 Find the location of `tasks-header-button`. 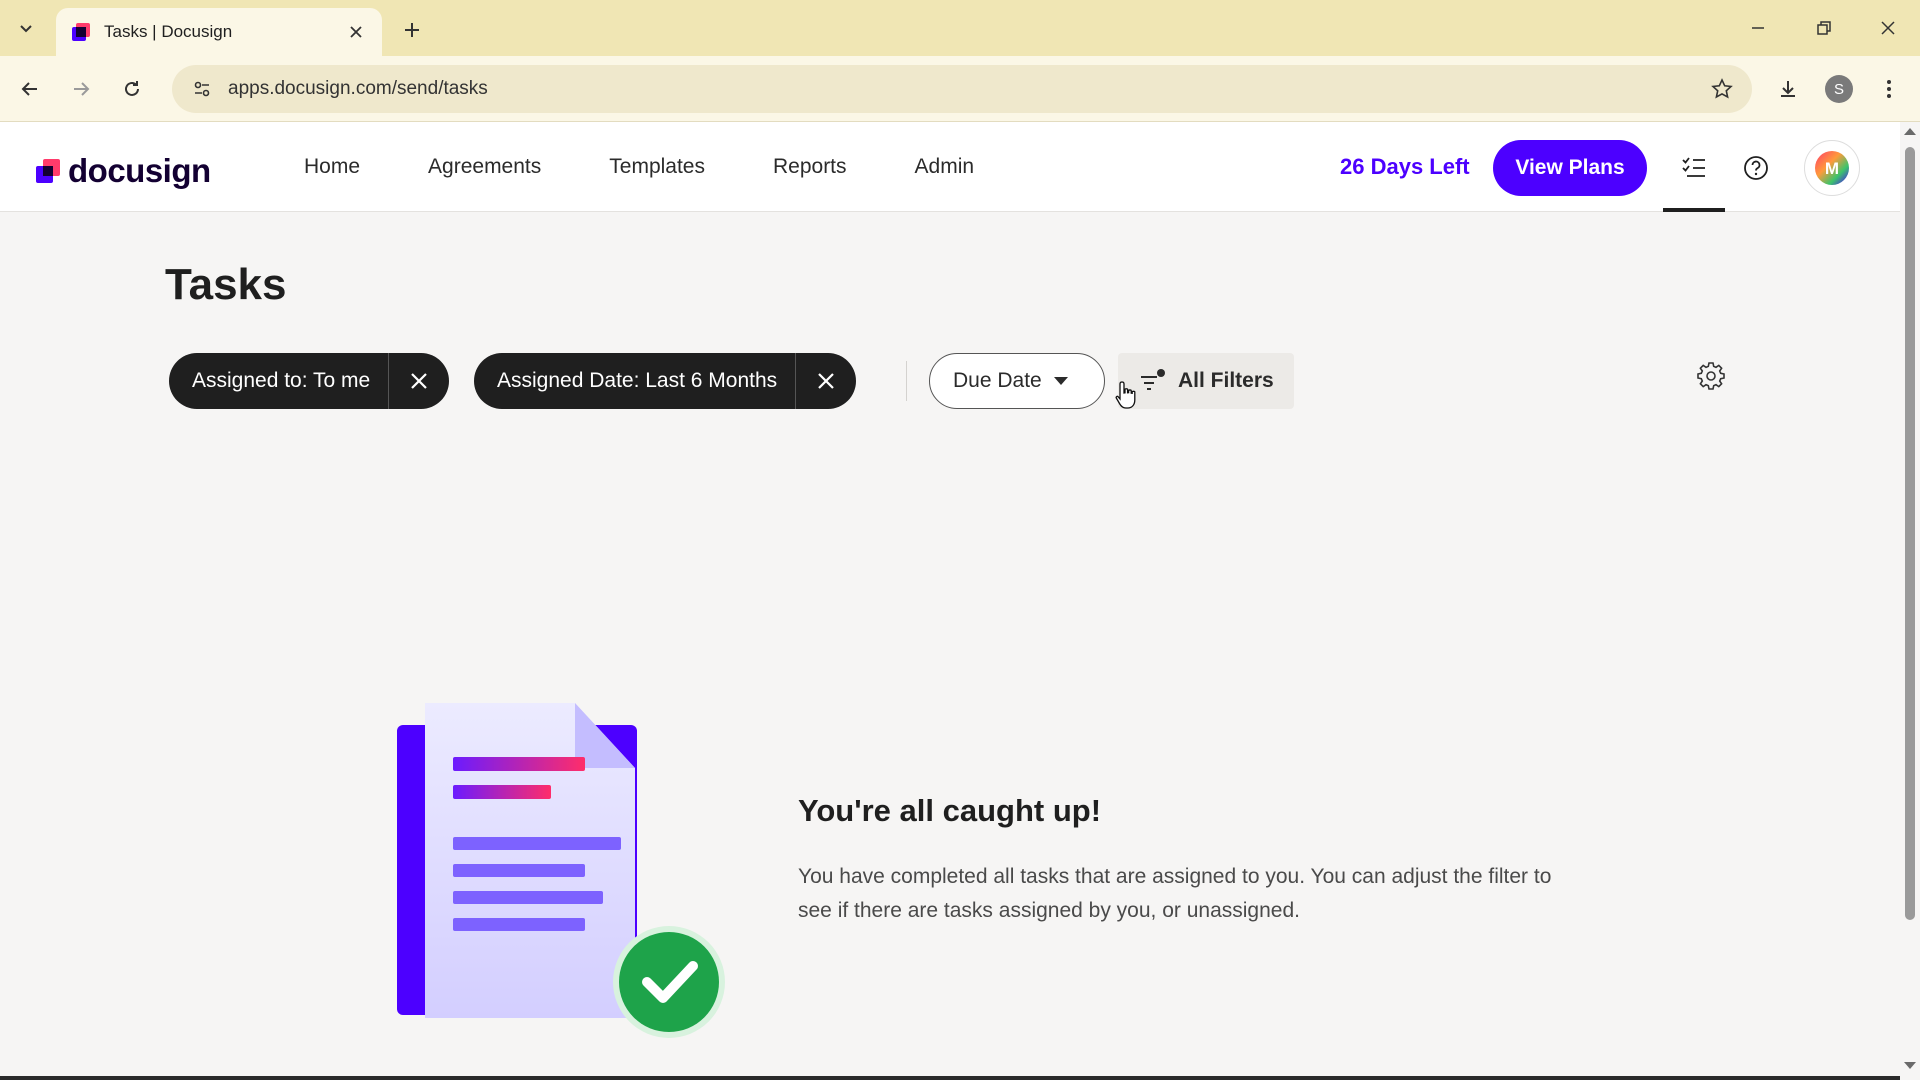

tasks-header-button is located at coordinates (1694, 168).